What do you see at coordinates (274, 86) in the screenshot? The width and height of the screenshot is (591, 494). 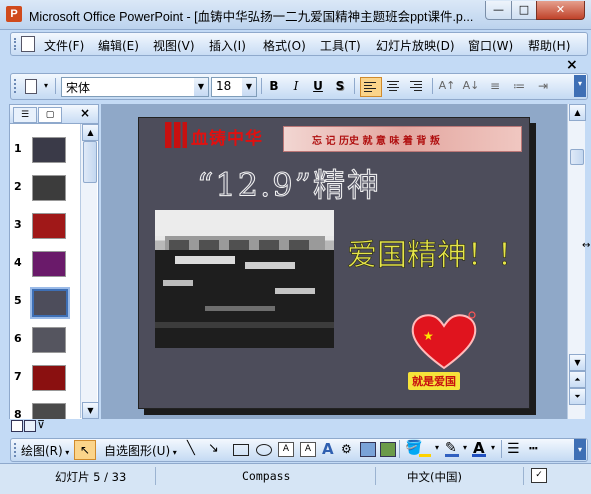 I see `bold-button: B` at bounding box center [274, 86].